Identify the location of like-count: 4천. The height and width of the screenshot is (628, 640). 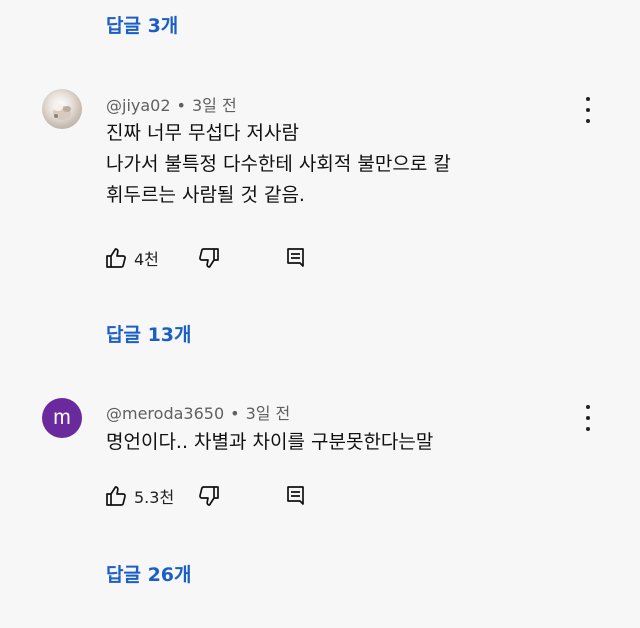
(146, 259).